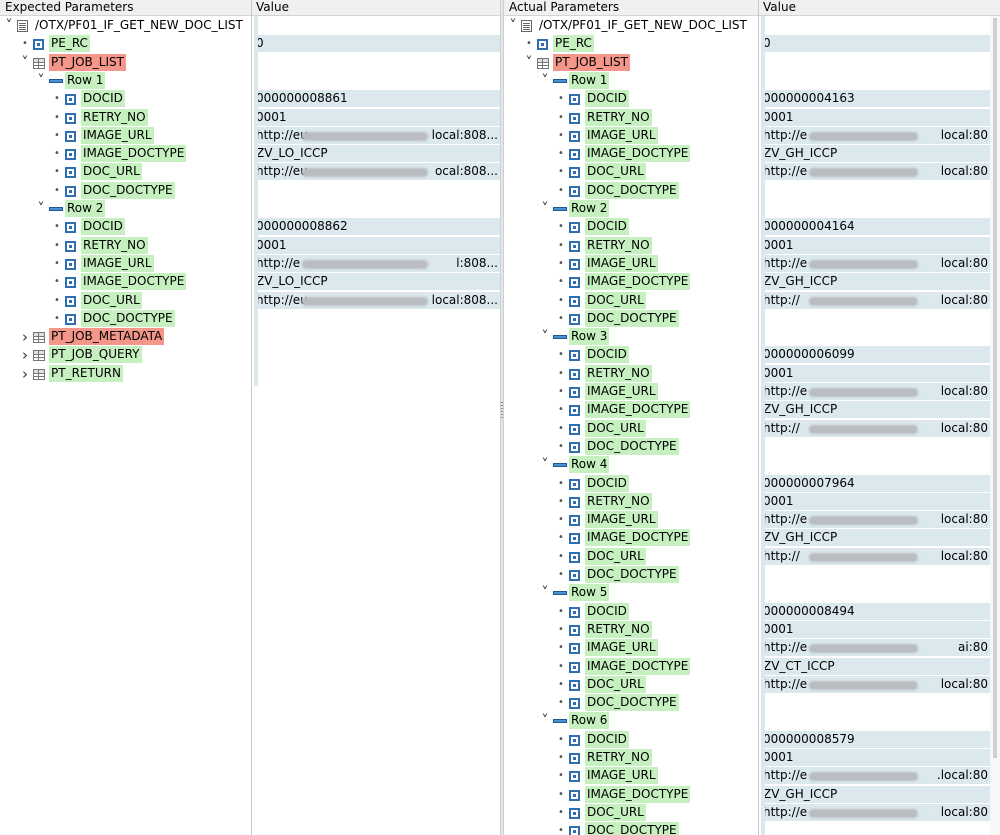 The width and height of the screenshot is (1000, 835). What do you see at coordinates (748, 611) in the screenshot?
I see `tree-row: • DOCID 000000008494` at bounding box center [748, 611].